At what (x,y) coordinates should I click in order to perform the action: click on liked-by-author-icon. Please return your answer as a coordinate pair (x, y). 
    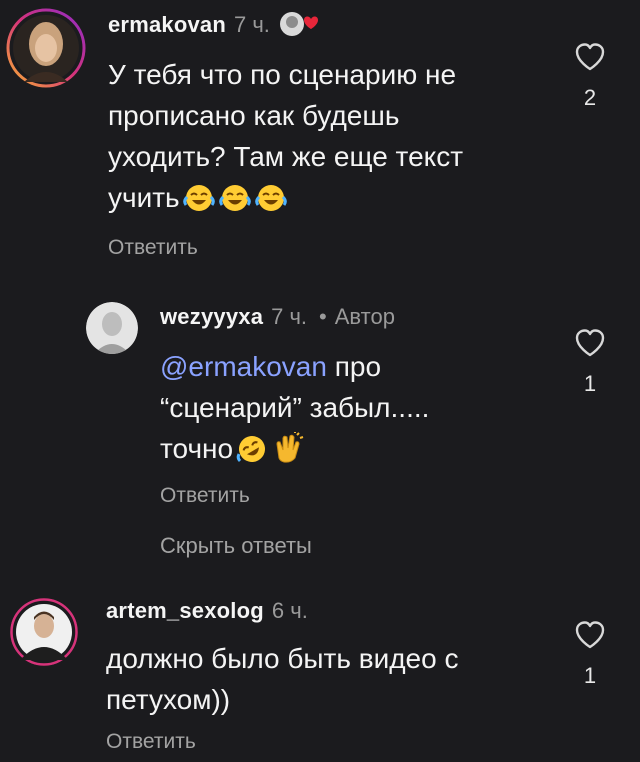
    Looking at the image, I should click on (300, 25).